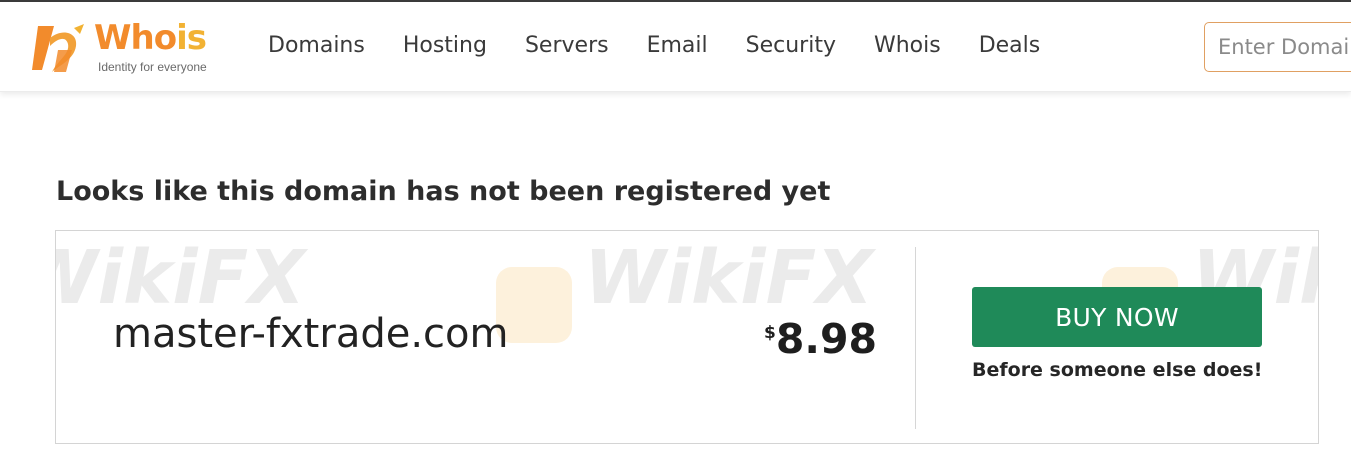 The width and height of the screenshot is (1351, 469). What do you see at coordinates (791, 46) in the screenshot?
I see `nav-item-security: Security` at bounding box center [791, 46].